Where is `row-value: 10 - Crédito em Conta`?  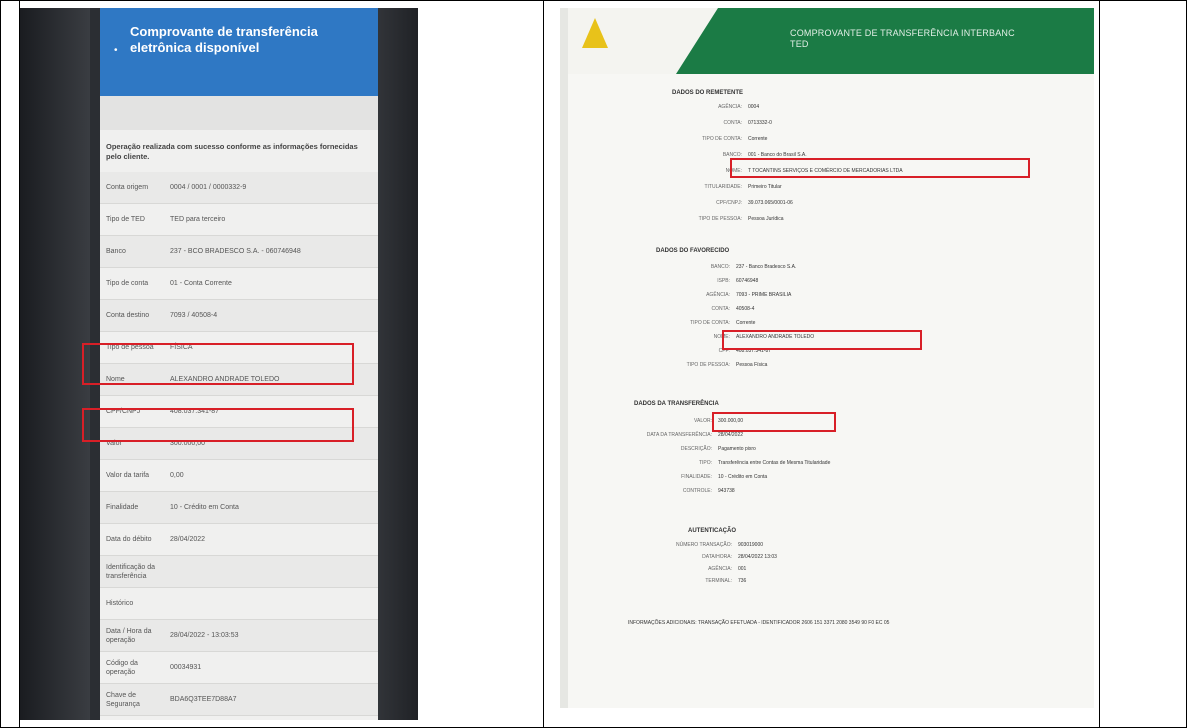 row-value: 10 - Crédito em Conta is located at coordinates (204, 507).